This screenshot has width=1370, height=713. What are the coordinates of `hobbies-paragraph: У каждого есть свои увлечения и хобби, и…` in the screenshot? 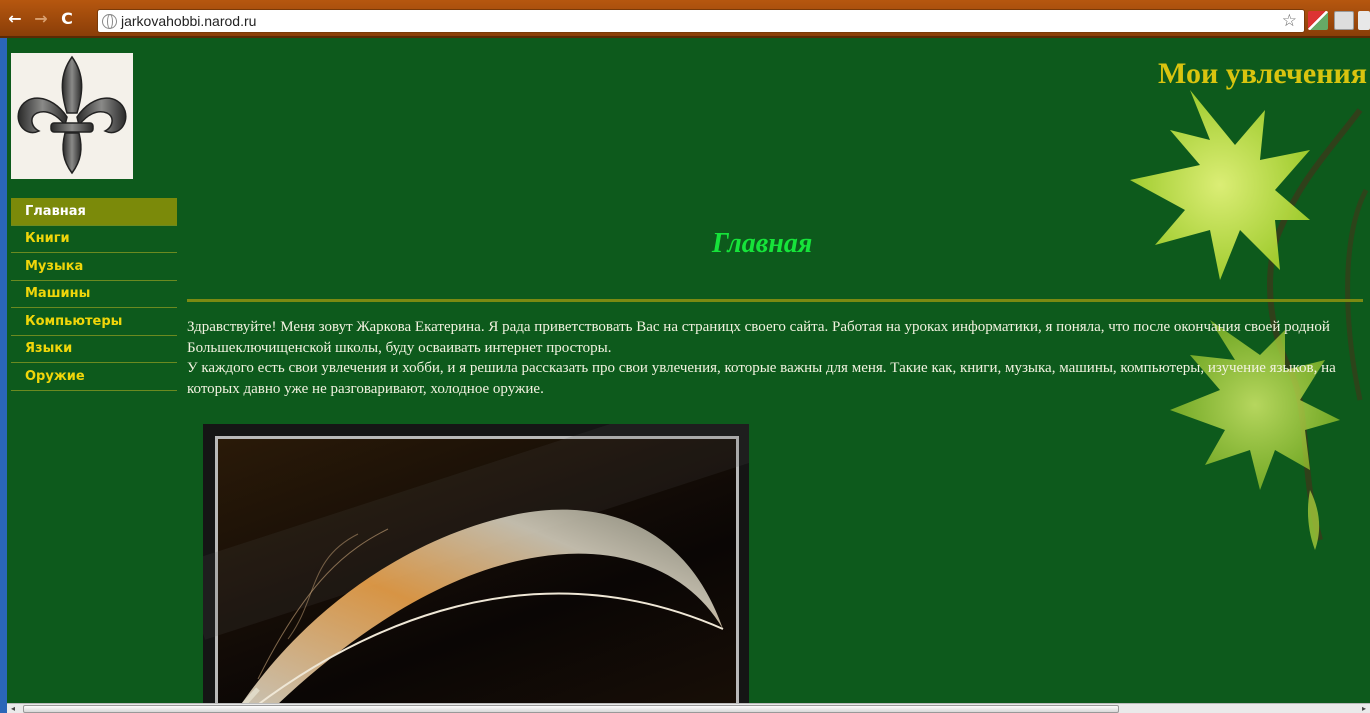 It's located at (761, 378).